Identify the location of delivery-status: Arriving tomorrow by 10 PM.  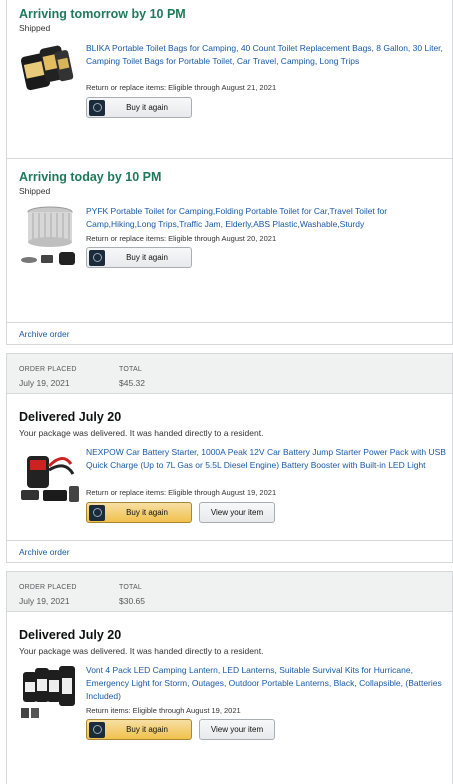
(102, 14).